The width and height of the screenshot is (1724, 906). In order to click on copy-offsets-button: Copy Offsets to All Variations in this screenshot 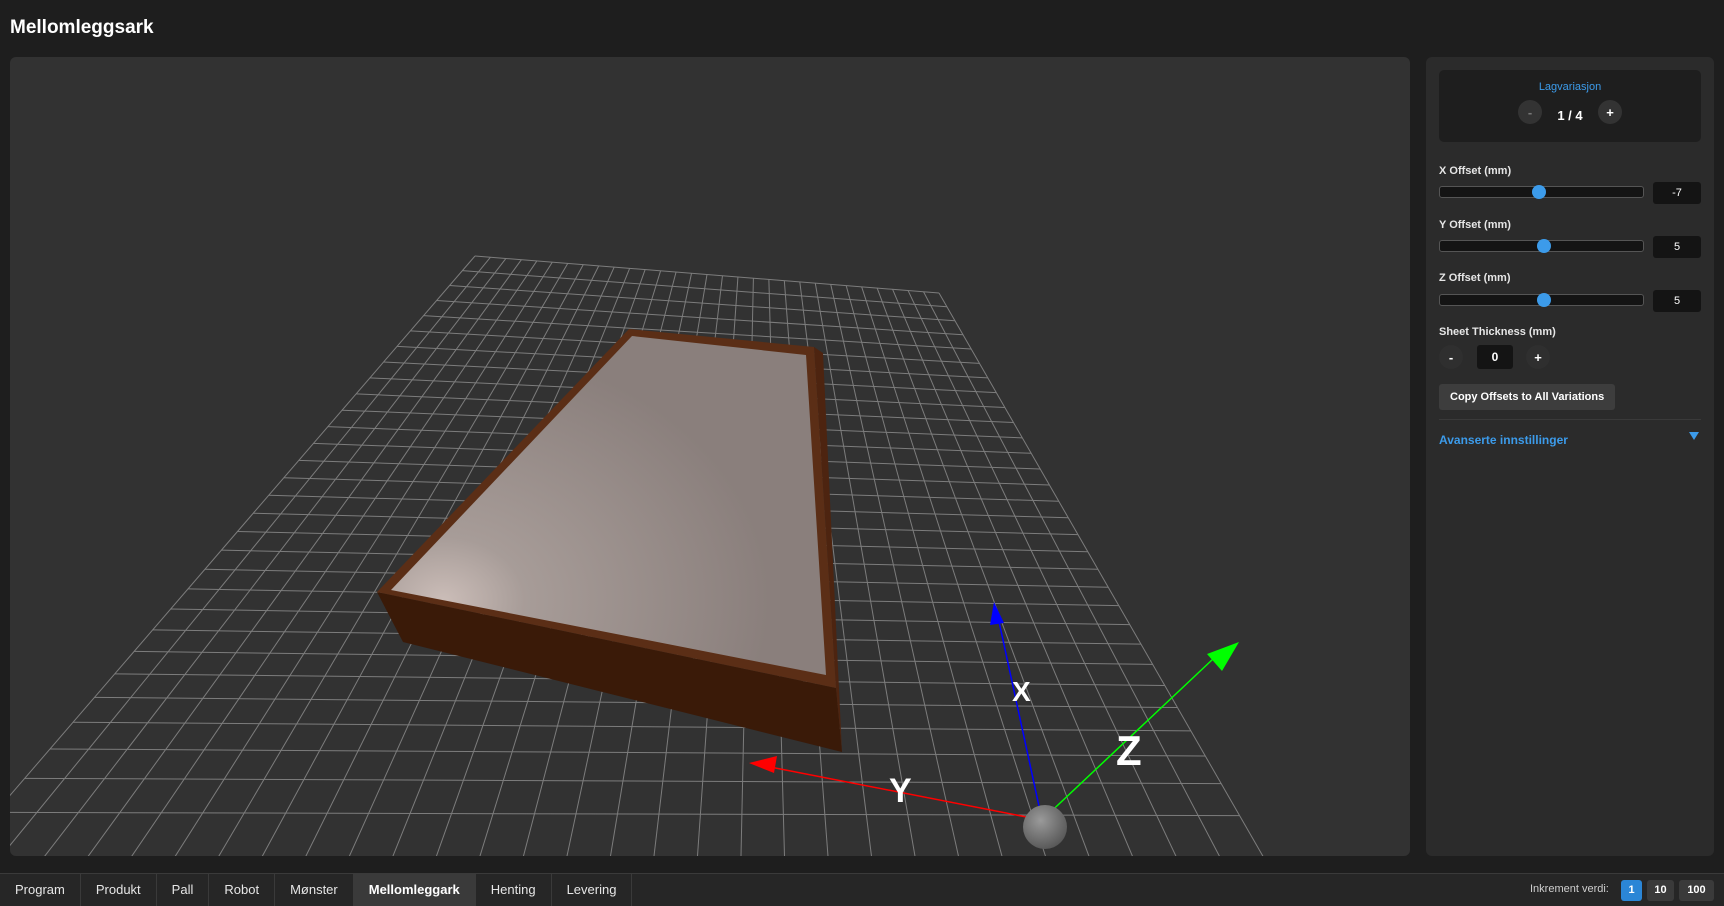, I will do `click(1527, 397)`.